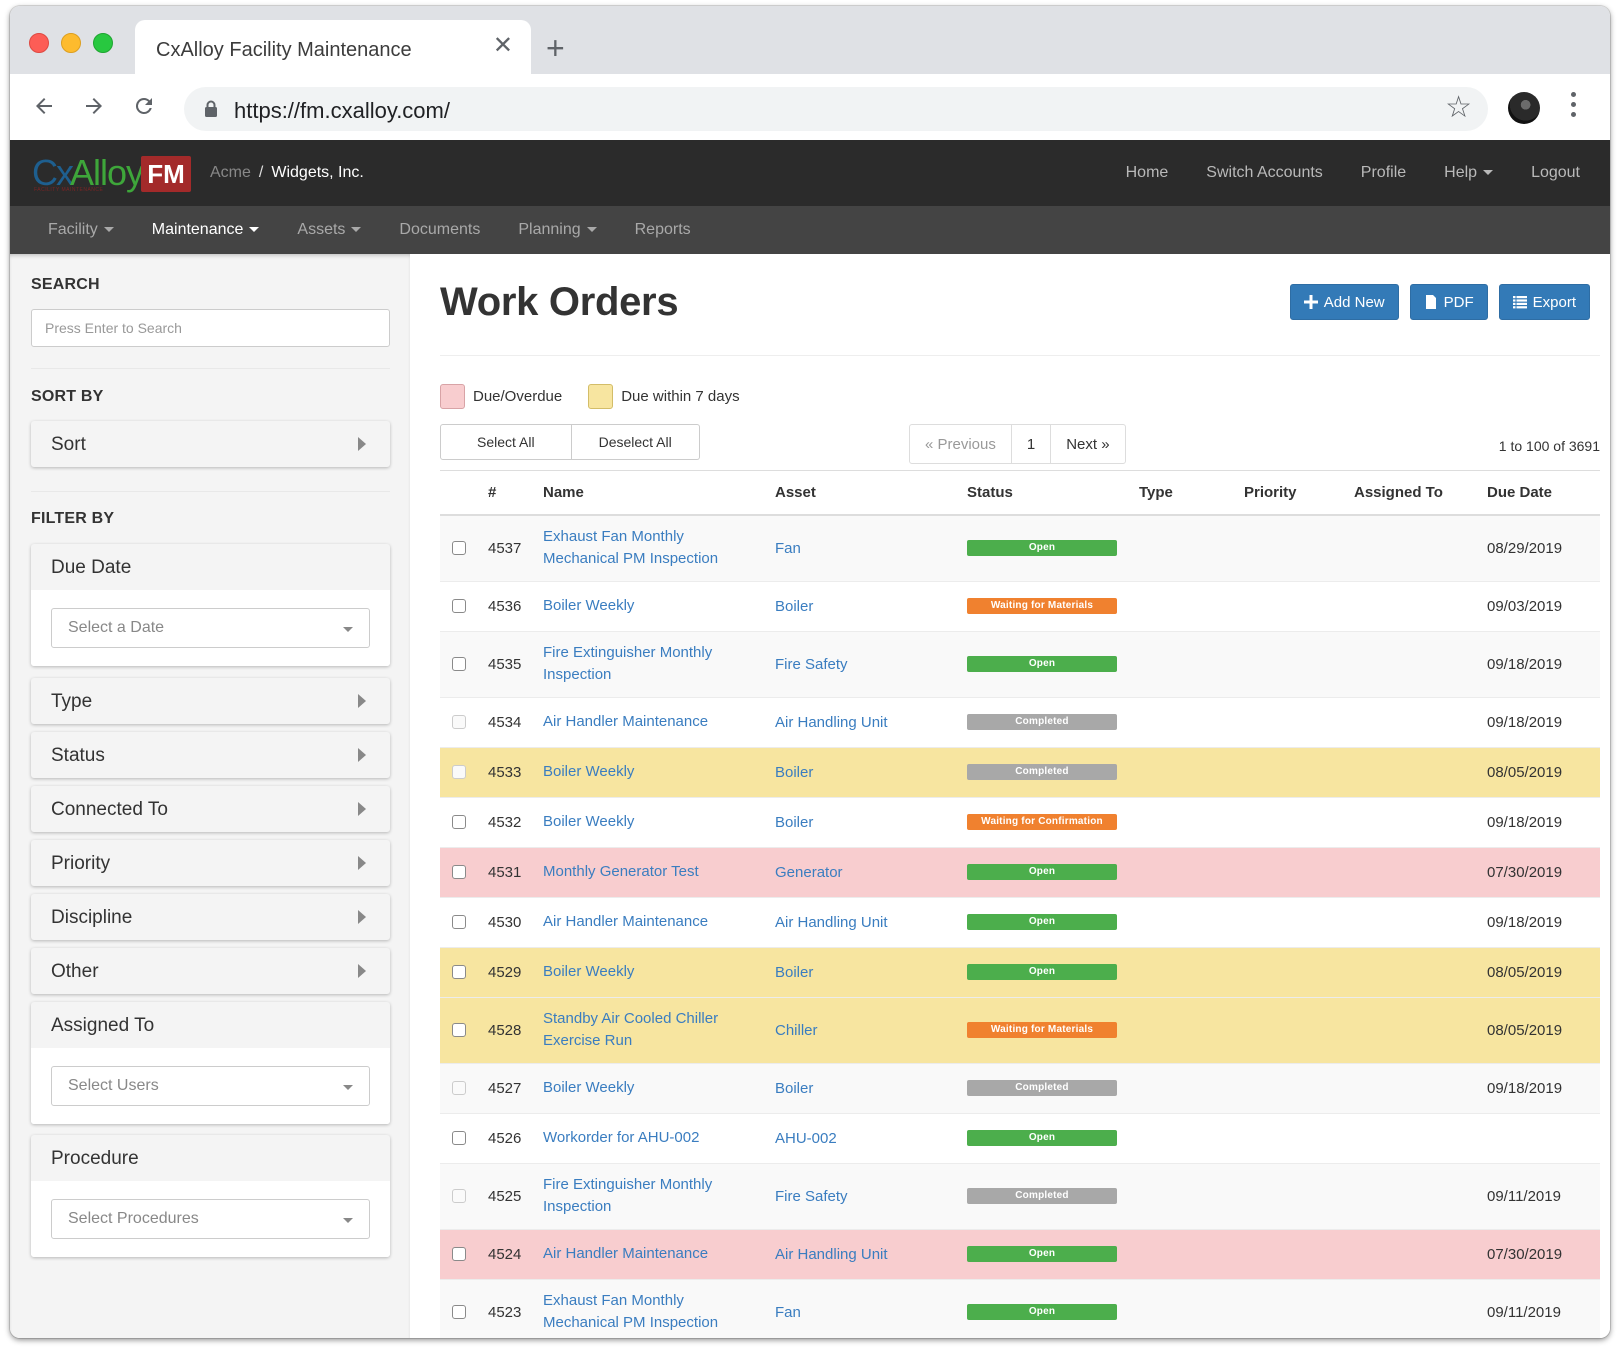 The width and height of the screenshot is (1620, 1348). Describe the element at coordinates (1412, 493) in the screenshot. I see `column-header-assigned-to: Assigned To` at that location.